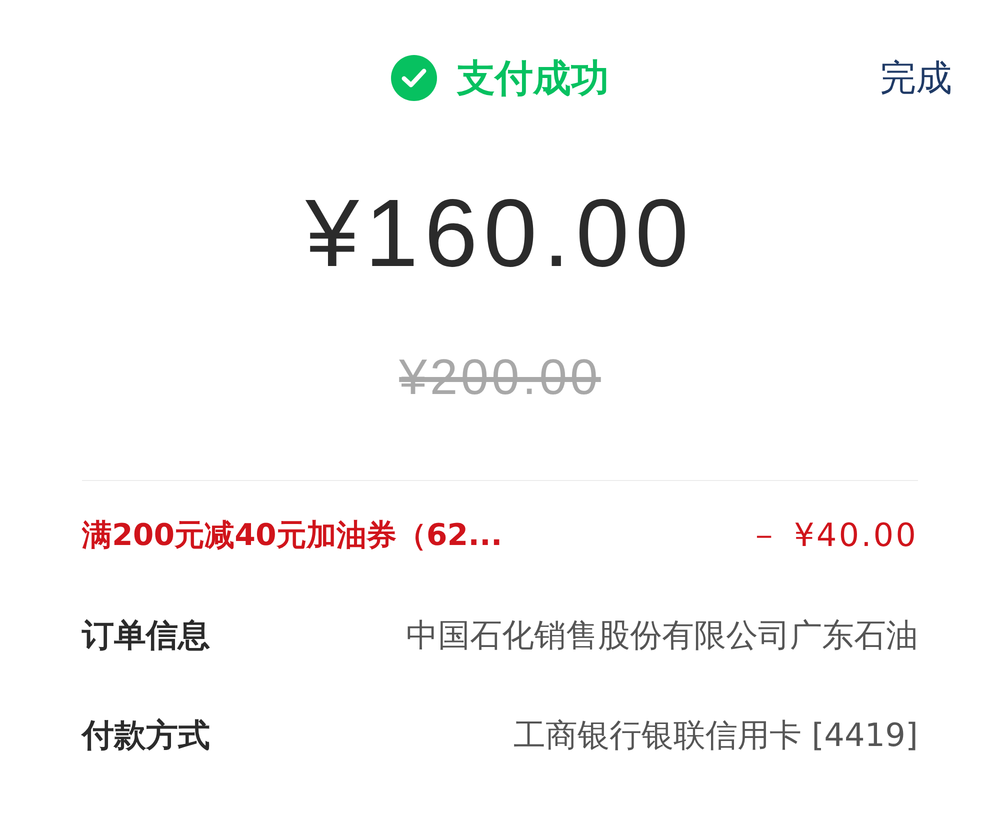  Describe the element at coordinates (499, 234) in the screenshot. I see `payment-amount: ¥160.00` at that location.